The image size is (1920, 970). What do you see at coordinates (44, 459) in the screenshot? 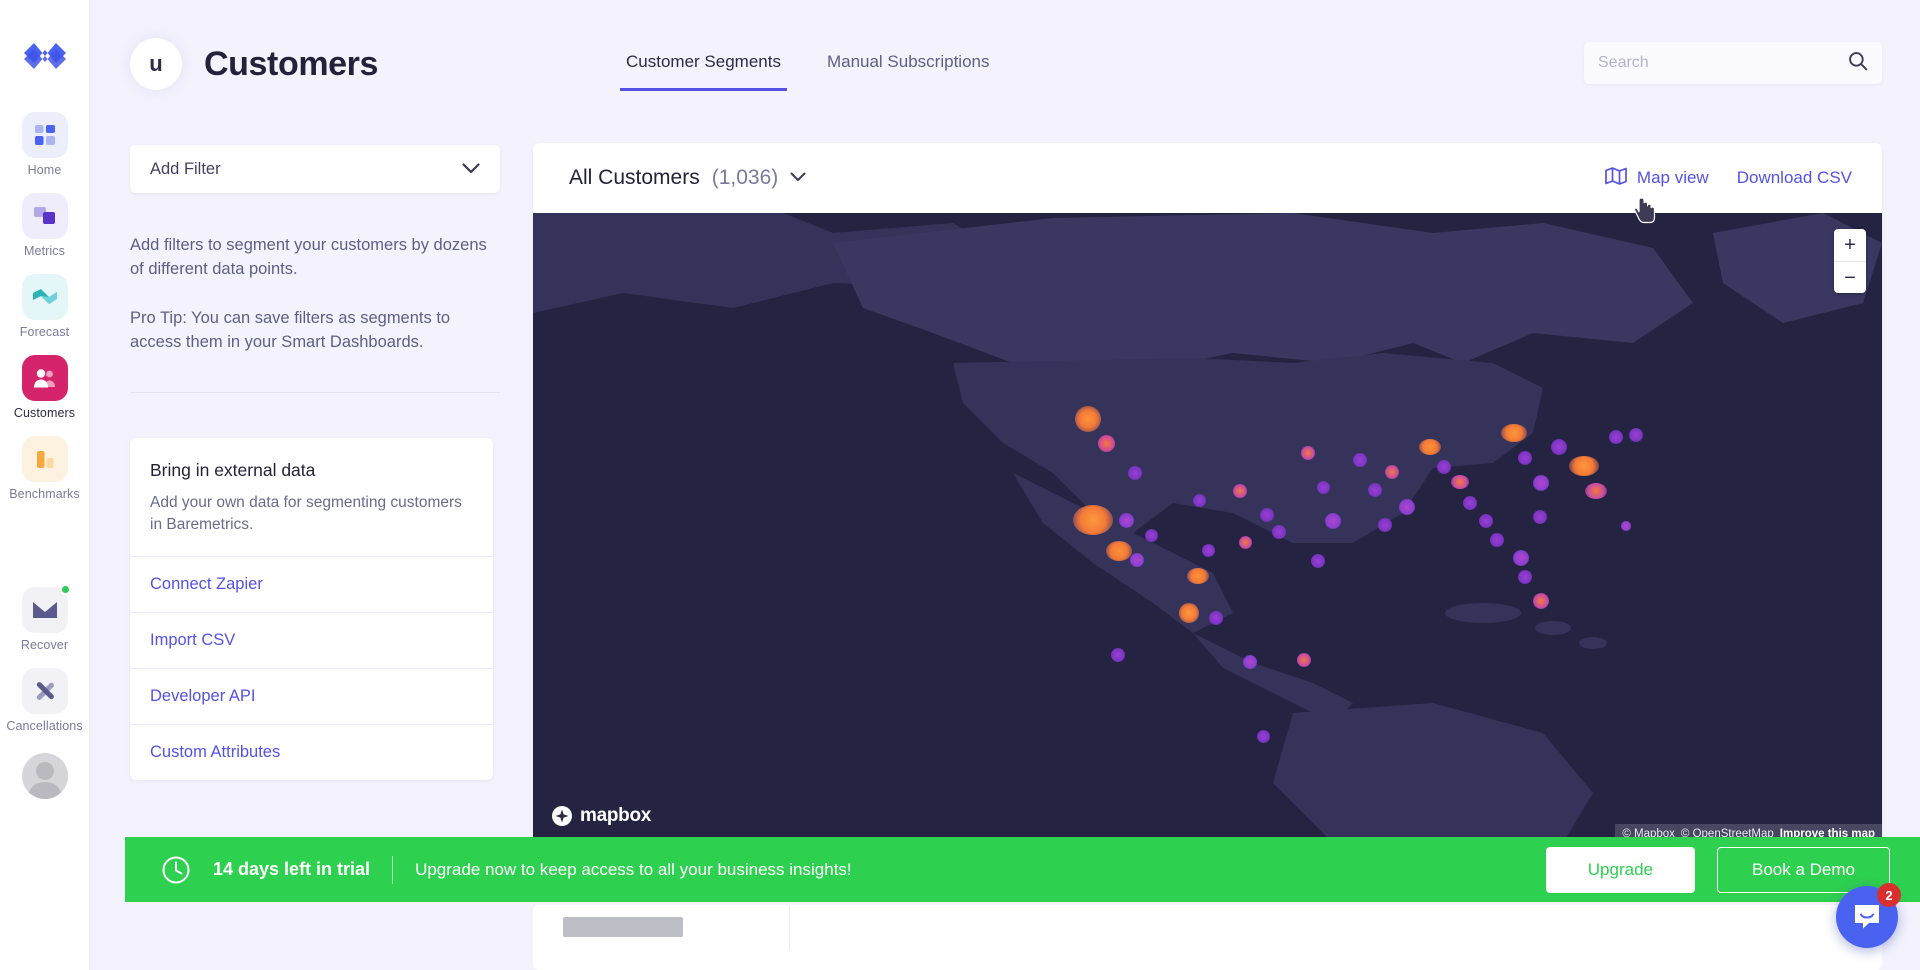
I see `bar-chart-icon` at bounding box center [44, 459].